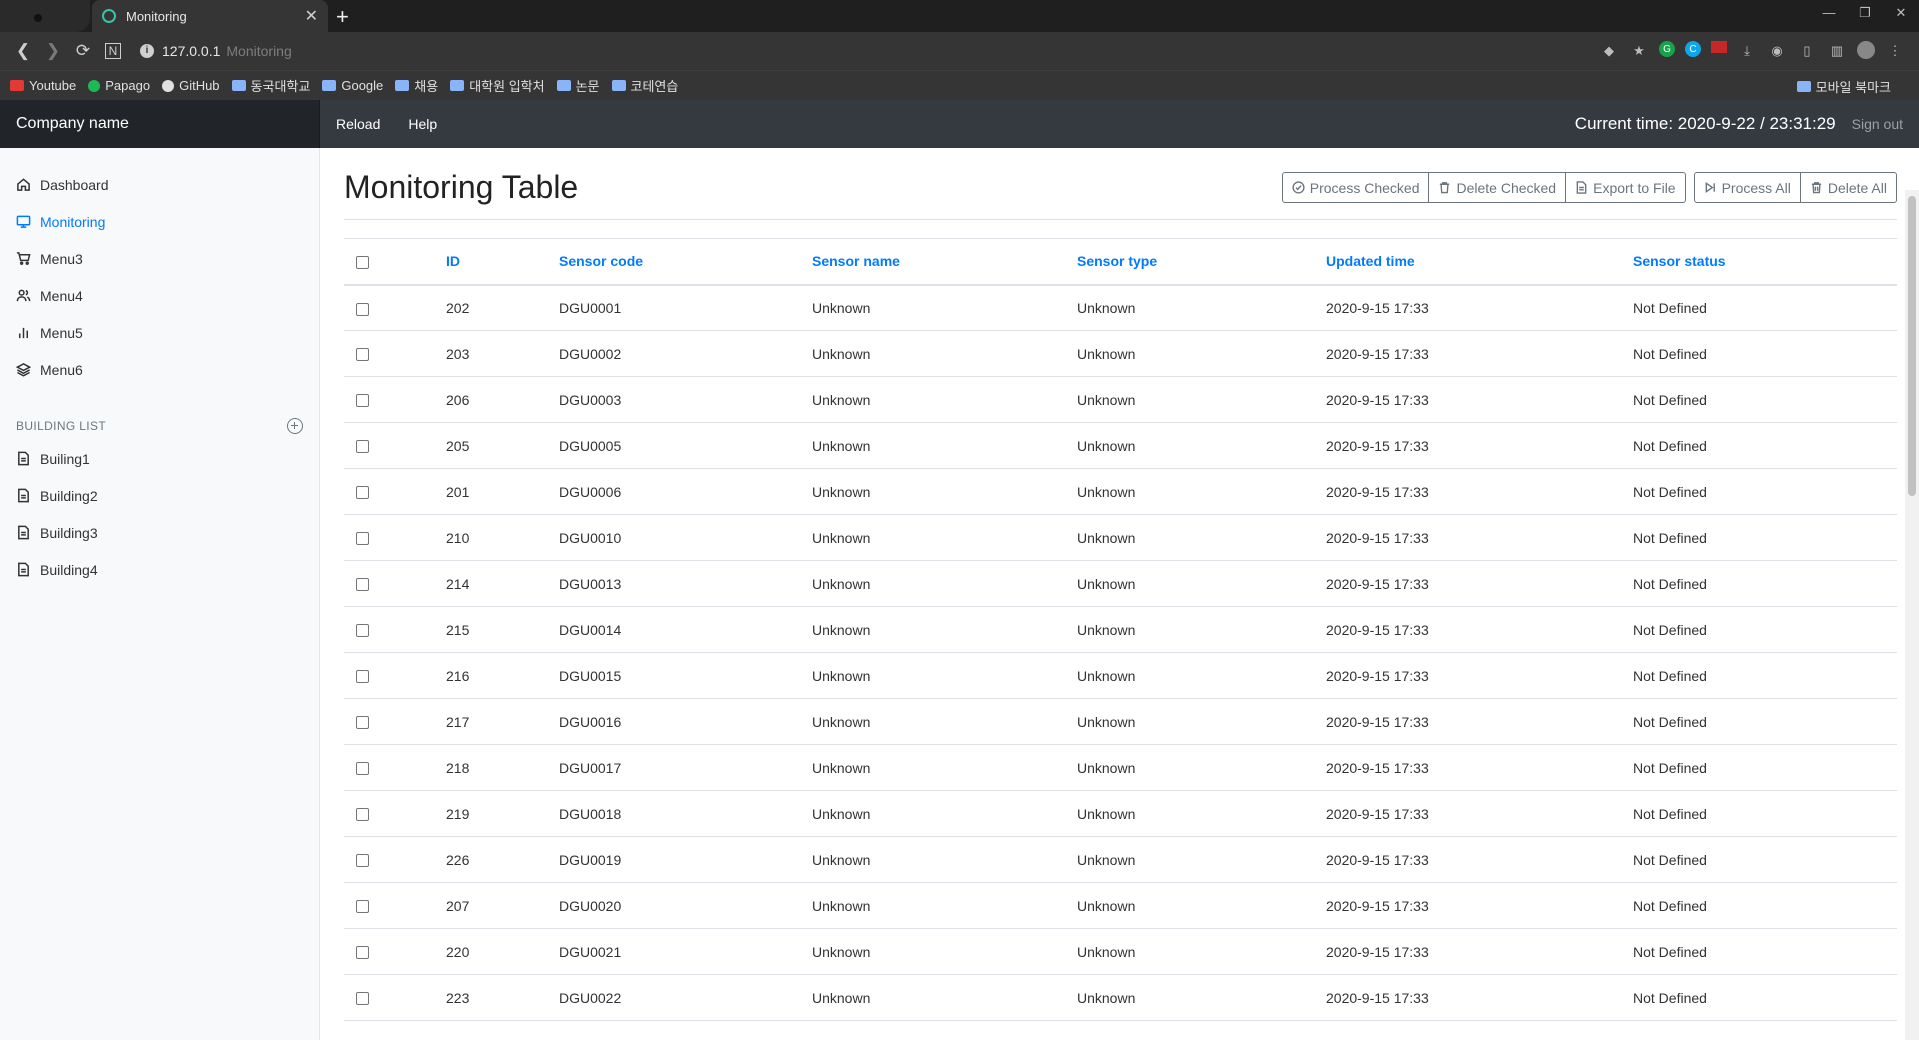 The image size is (1919, 1040). Describe the element at coordinates (416, 85) in the screenshot. I see `bookmark-folder: 채용` at that location.